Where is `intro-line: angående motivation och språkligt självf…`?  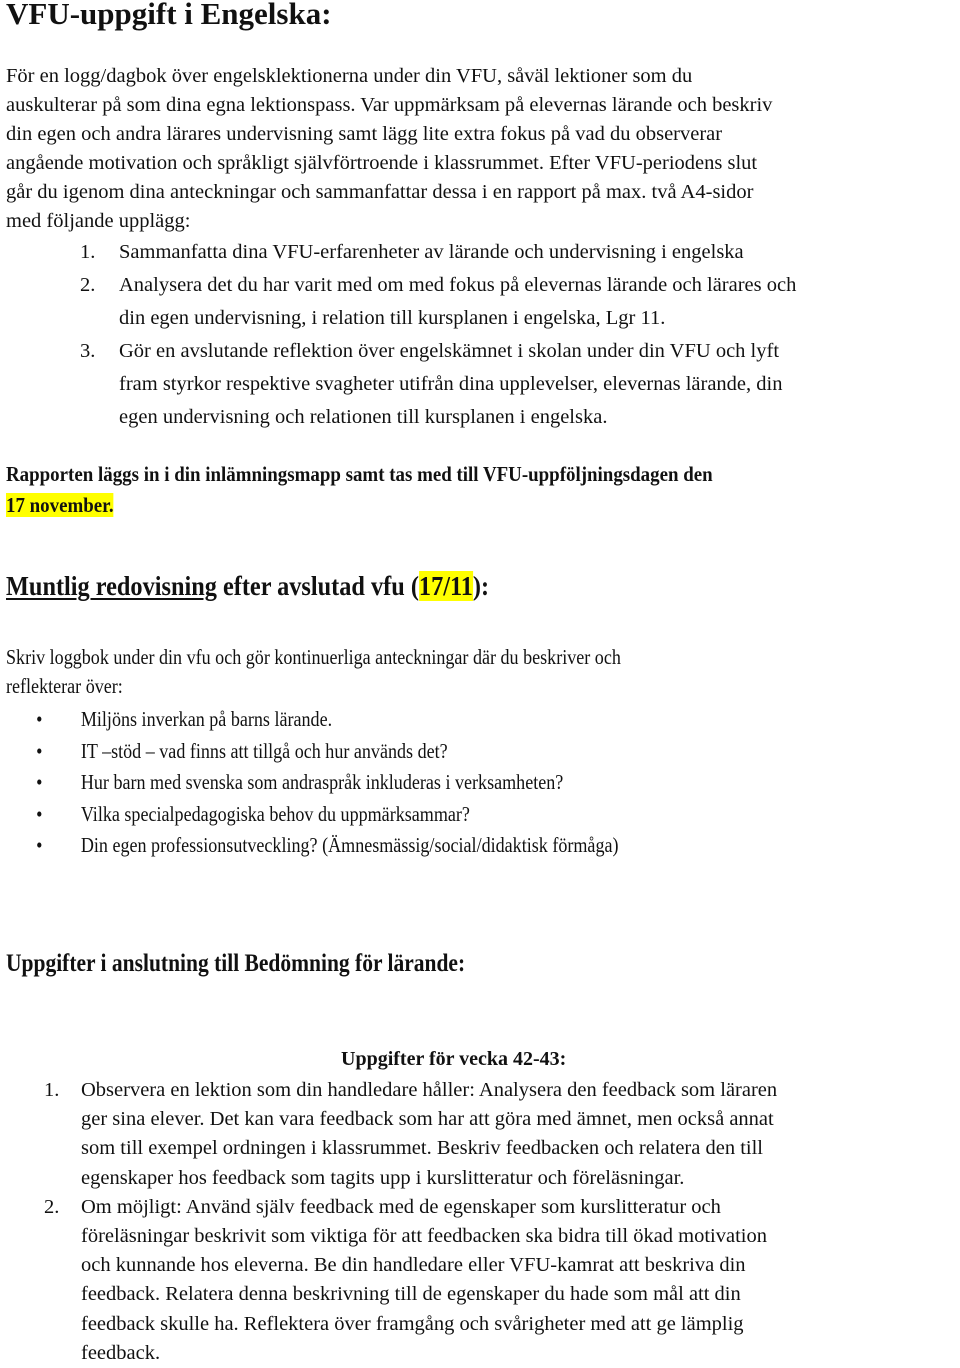 intro-line: angående motivation och språkligt självf… is located at coordinates (382, 163).